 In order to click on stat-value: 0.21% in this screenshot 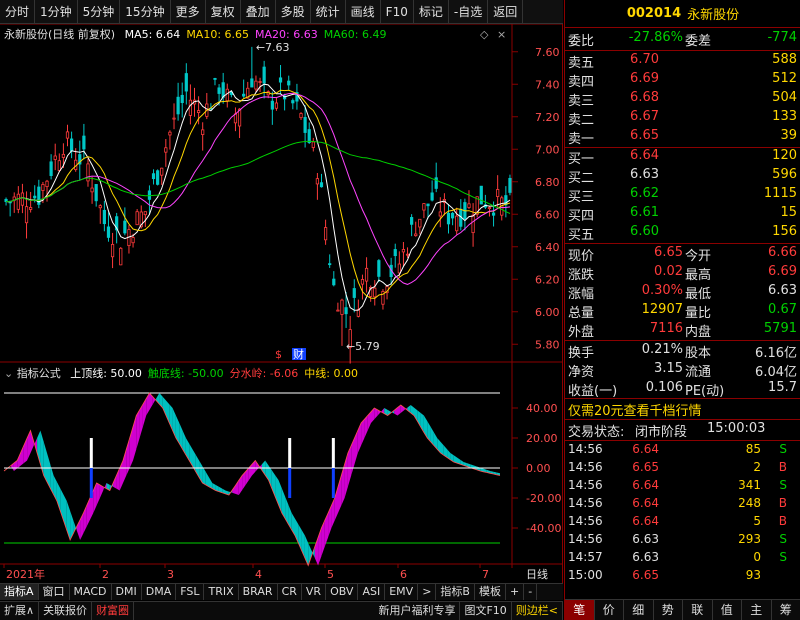, I will do `click(662, 349)`.